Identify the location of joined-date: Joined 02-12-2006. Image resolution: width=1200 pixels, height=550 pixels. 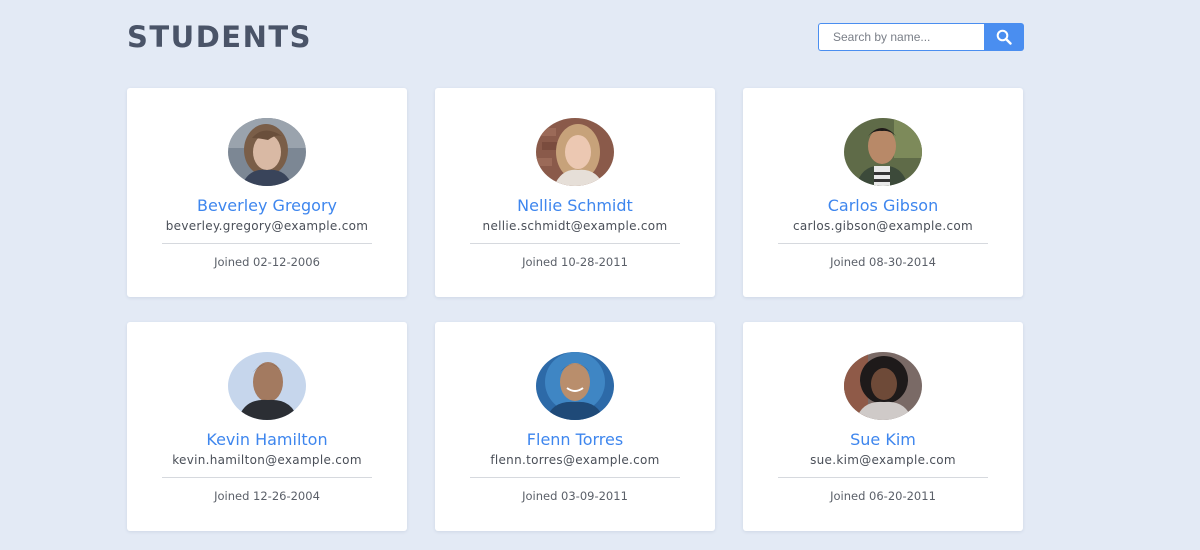
(267, 262).